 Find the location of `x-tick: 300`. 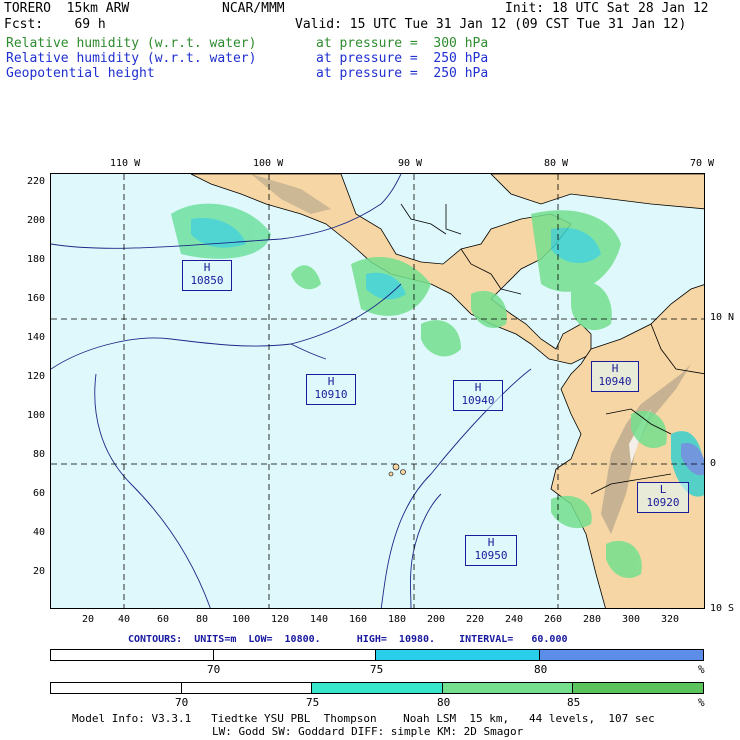

x-tick: 300 is located at coordinates (631, 619).